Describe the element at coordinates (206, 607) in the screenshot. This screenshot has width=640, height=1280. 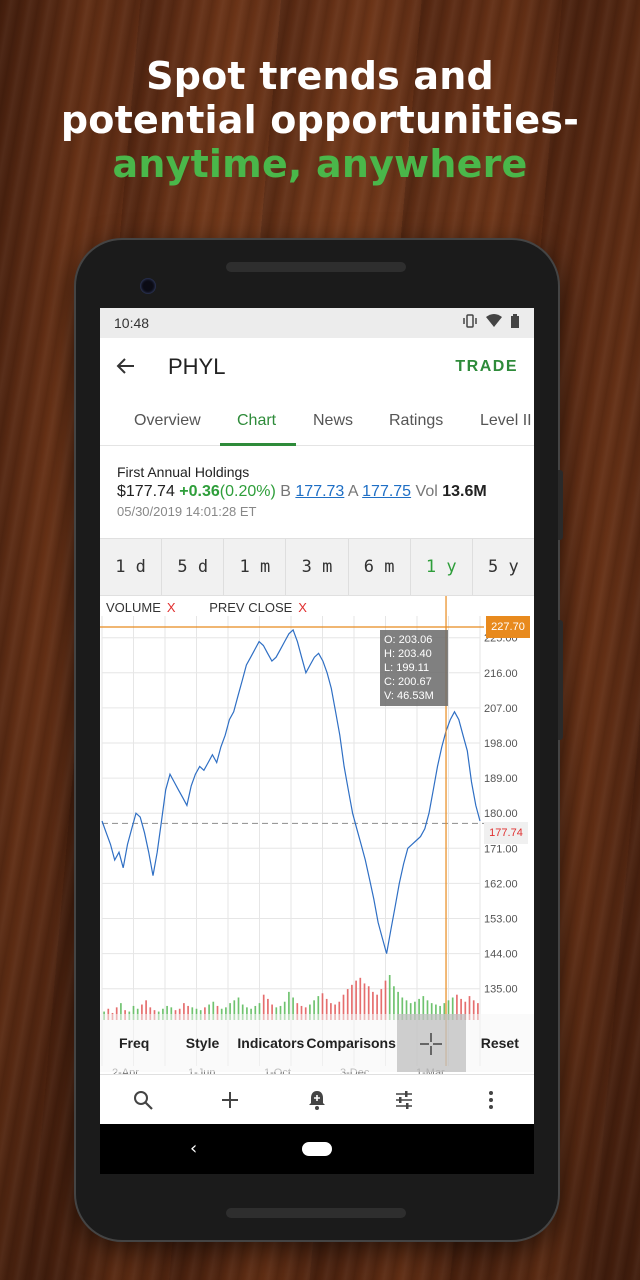
I see `chart-legend: VOLUME X PREV CLOSE X` at that location.